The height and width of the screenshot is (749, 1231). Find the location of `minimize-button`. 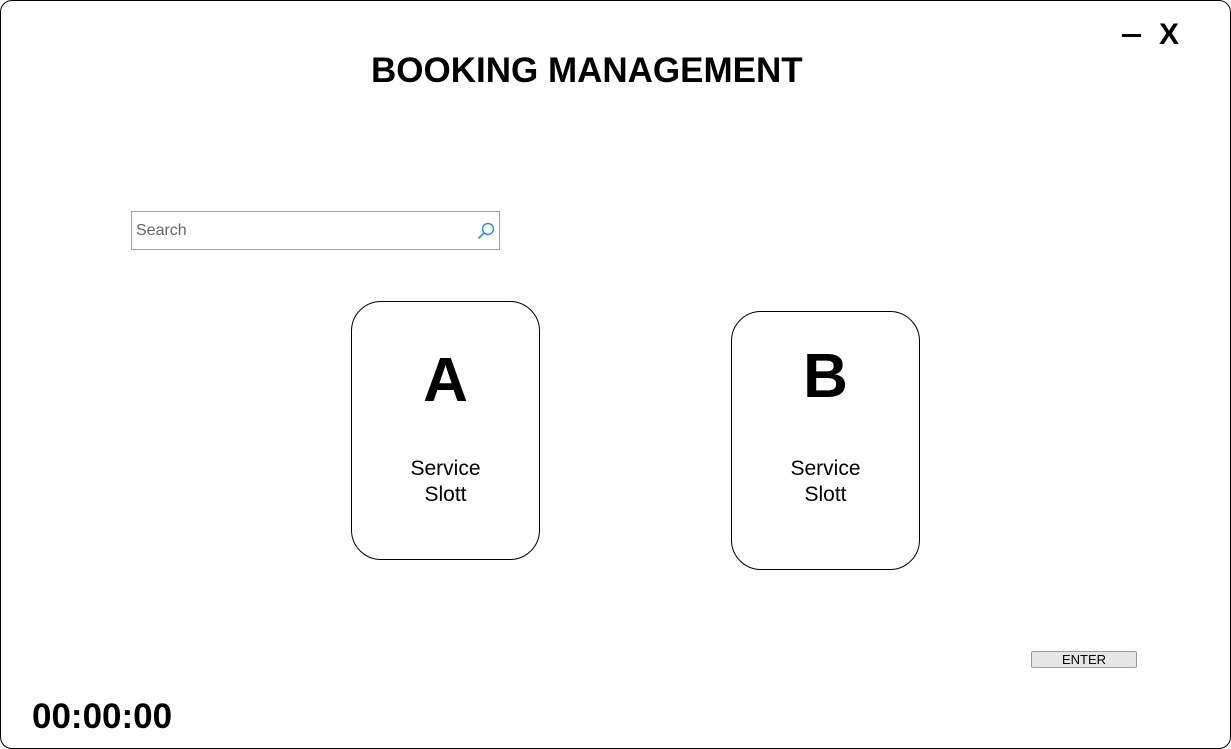

minimize-button is located at coordinates (1131, 35).